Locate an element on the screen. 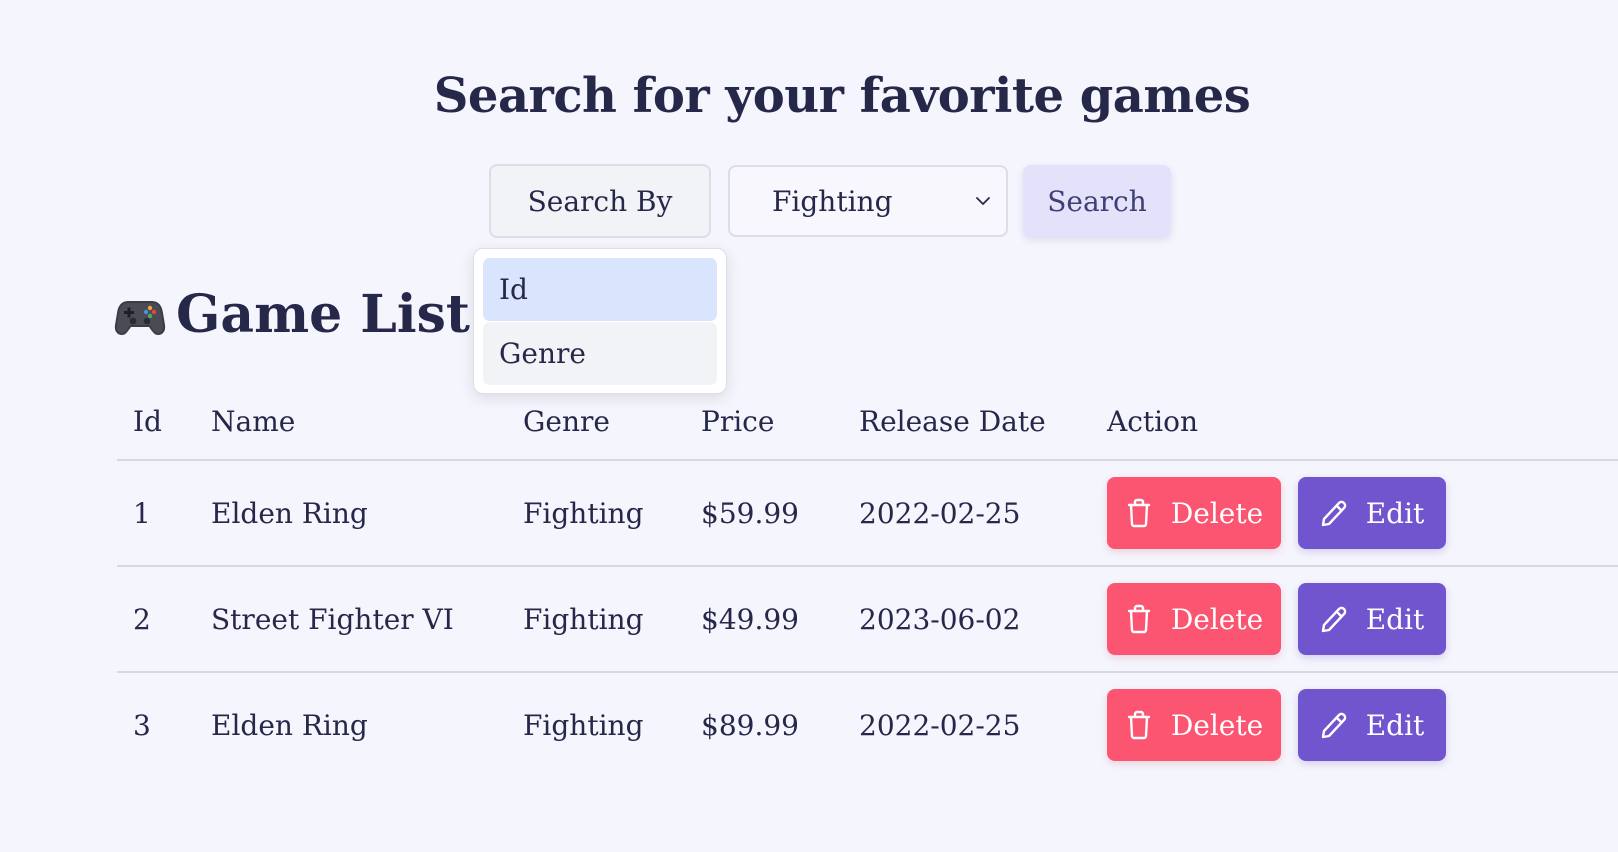 This screenshot has width=1618, height=852. search-by-button: Search By is located at coordinates (600, 201).